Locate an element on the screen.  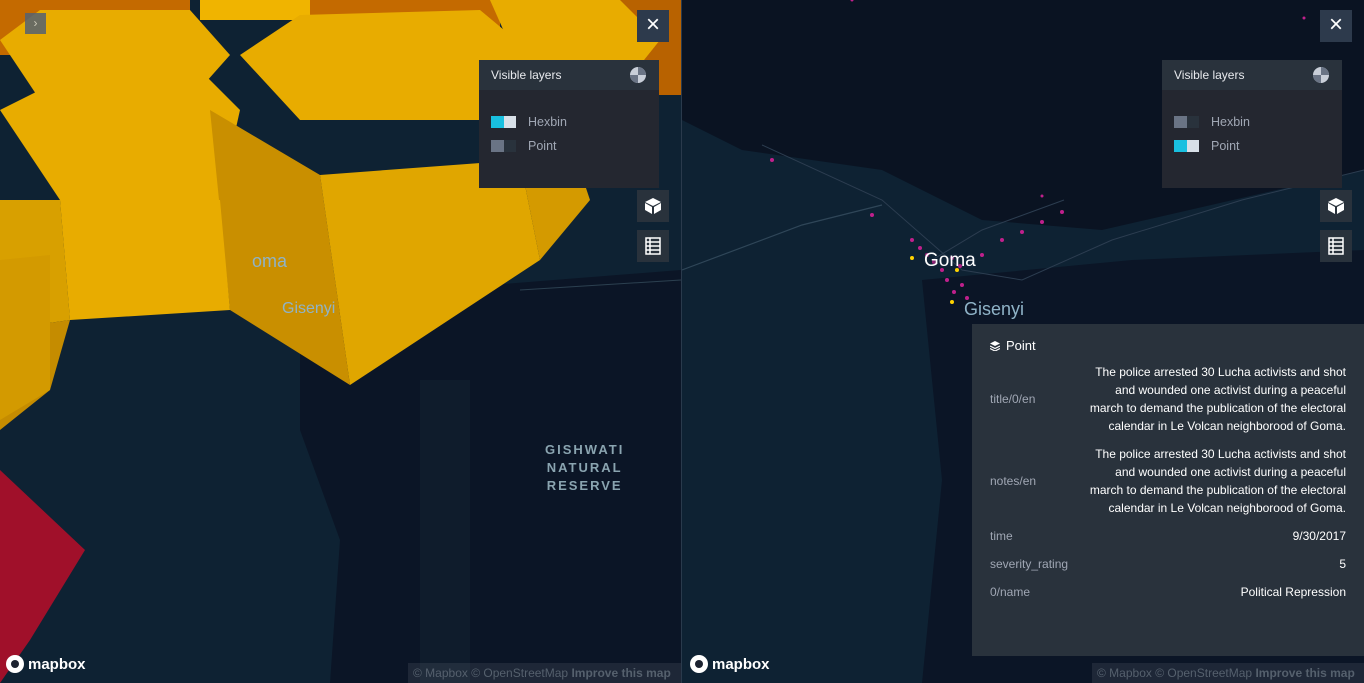
tooltip-field-key: severity_rating is located at coordinates (1029, 564).